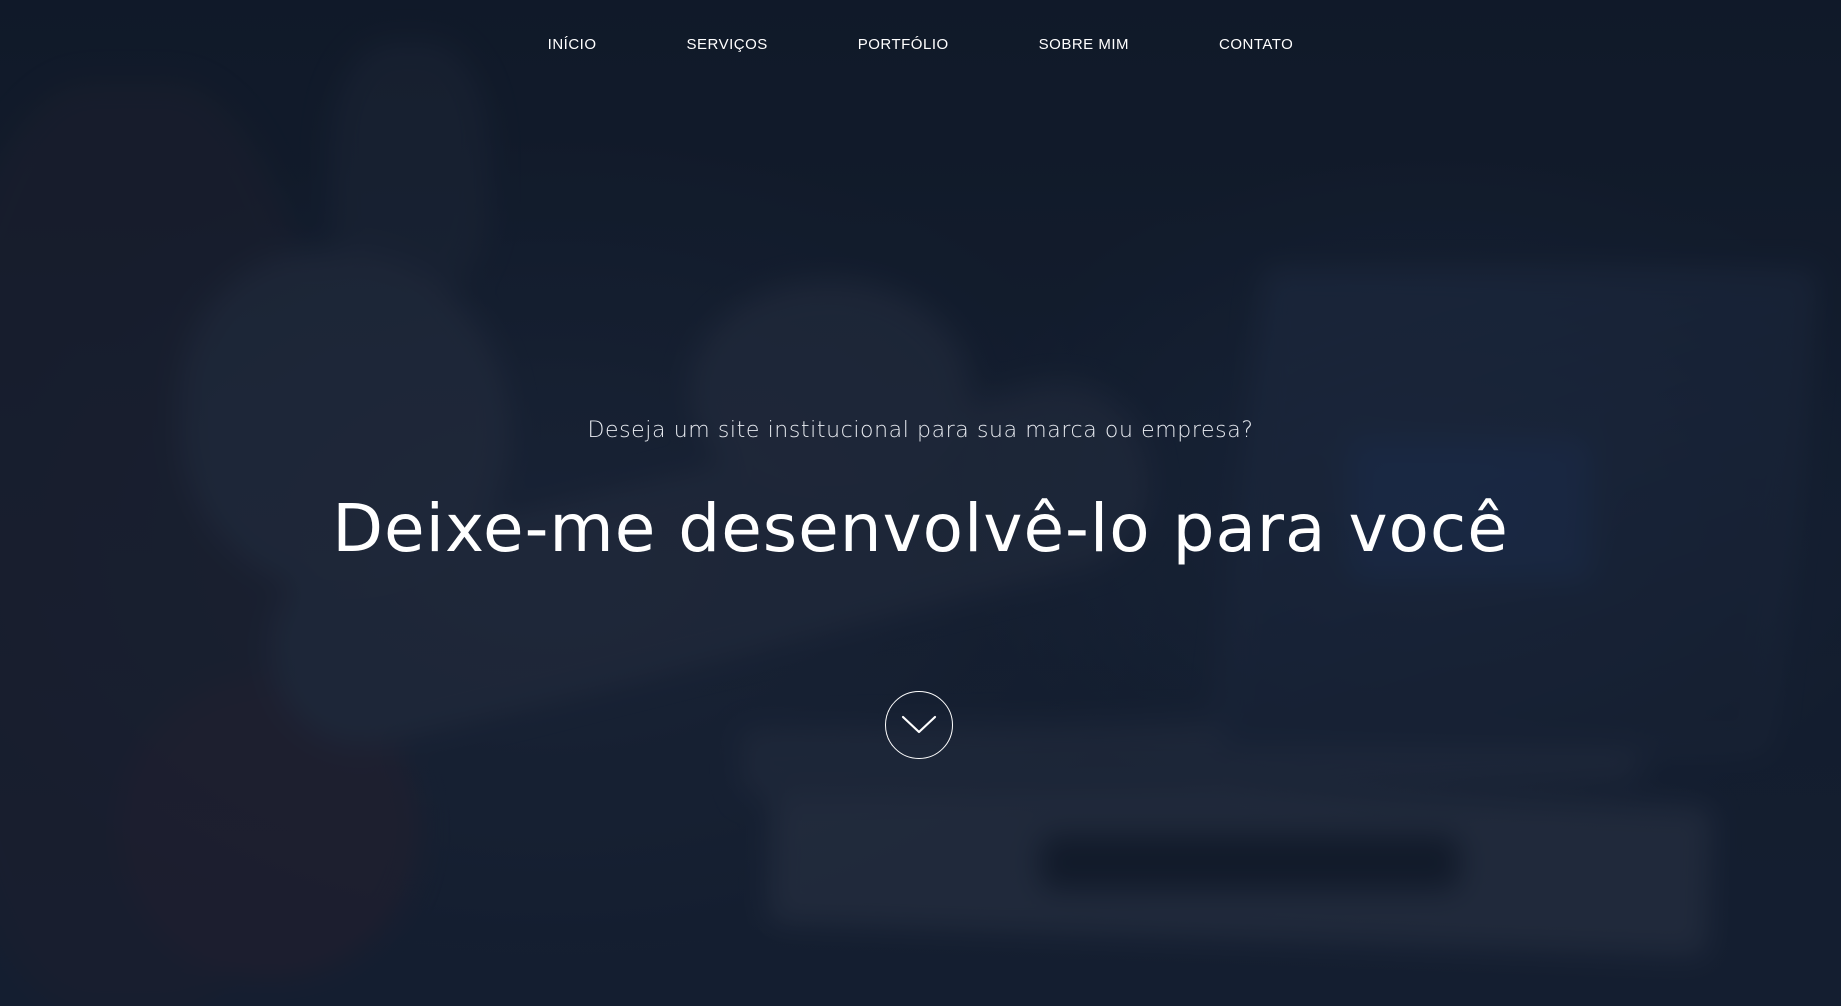  What do you see at coordinates (727, 44) in the screenshot?
I see `nav-item-servicos: SERVIÇOS` at bounding box center [727, 44].